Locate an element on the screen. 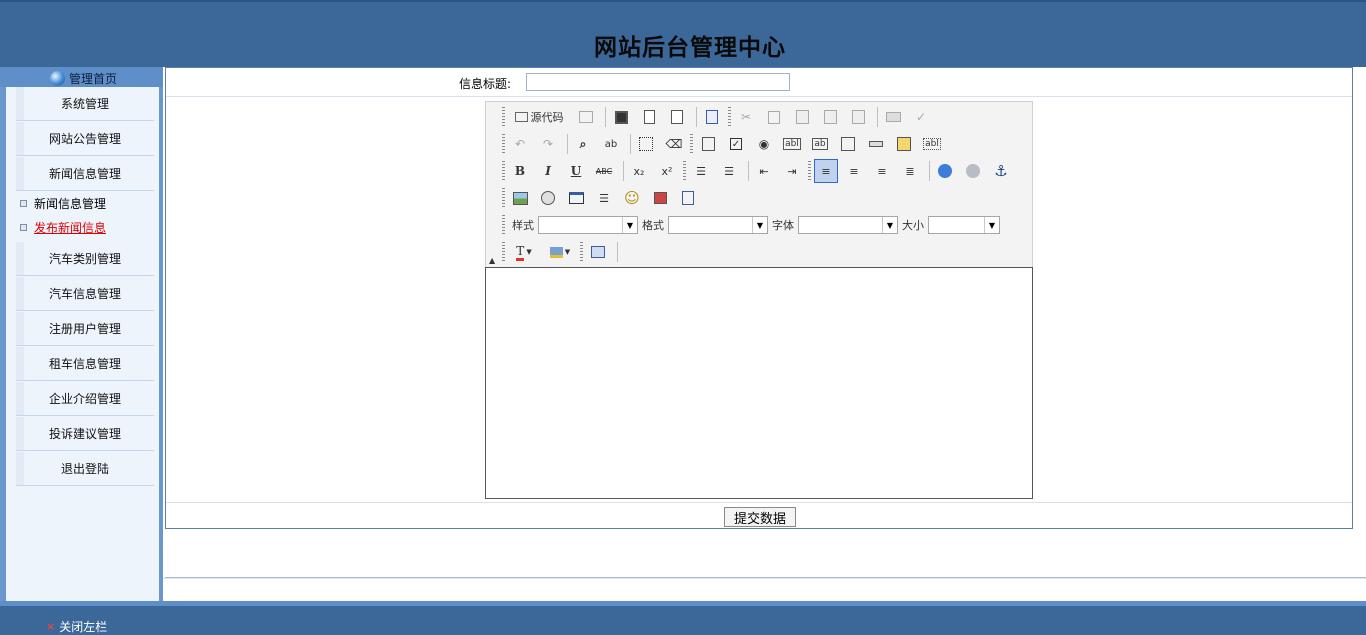 The height and width of the screenshot is (635, 1366). replace-icon: ab is located at coordinates (611, 144).